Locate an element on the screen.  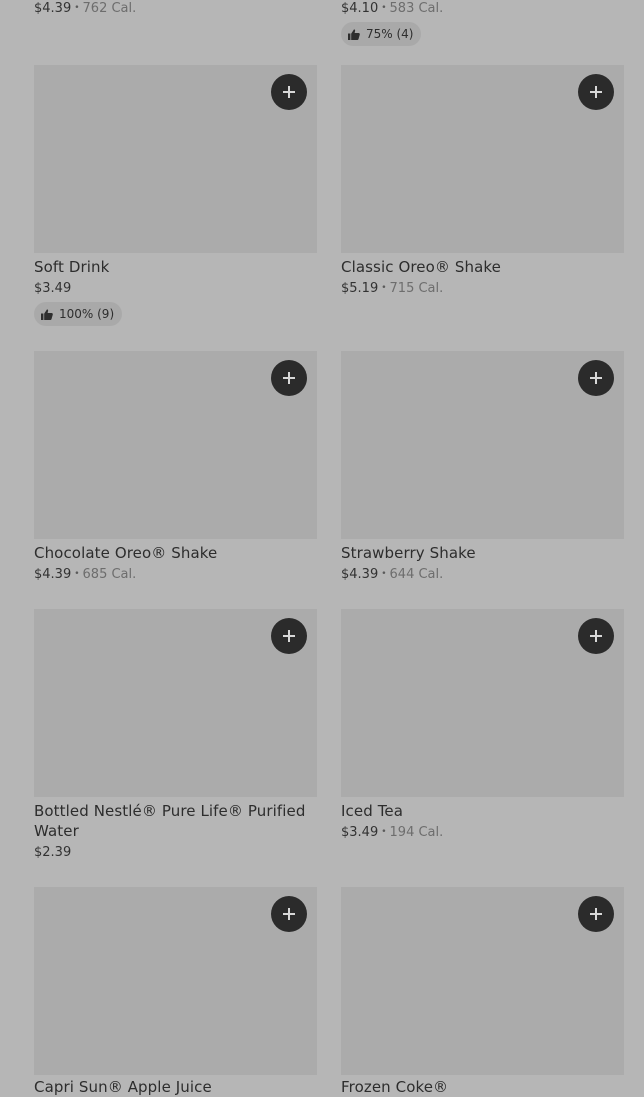
menu-item-name: Frozen Coke® is located at coordinates (395, 1087).